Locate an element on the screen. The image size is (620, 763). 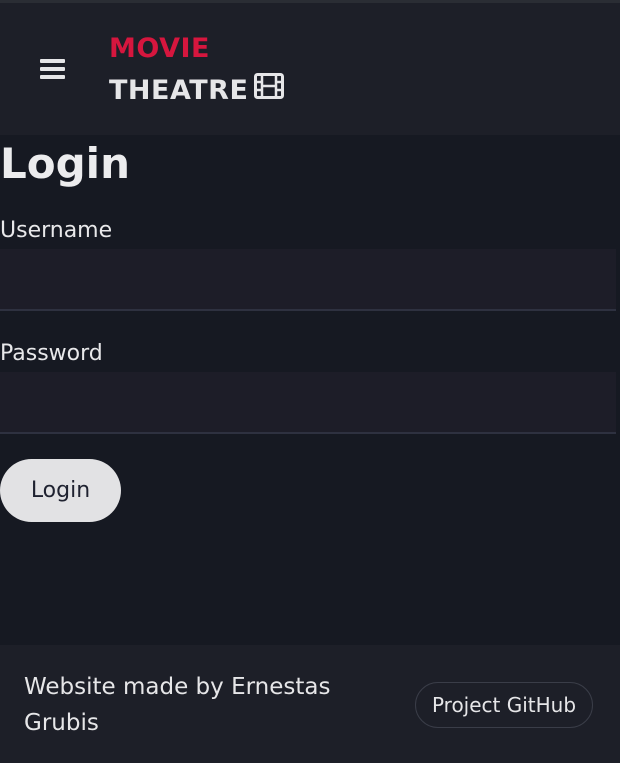
brand-bottom-row: THEATRE is located at coordinates (197, 91).